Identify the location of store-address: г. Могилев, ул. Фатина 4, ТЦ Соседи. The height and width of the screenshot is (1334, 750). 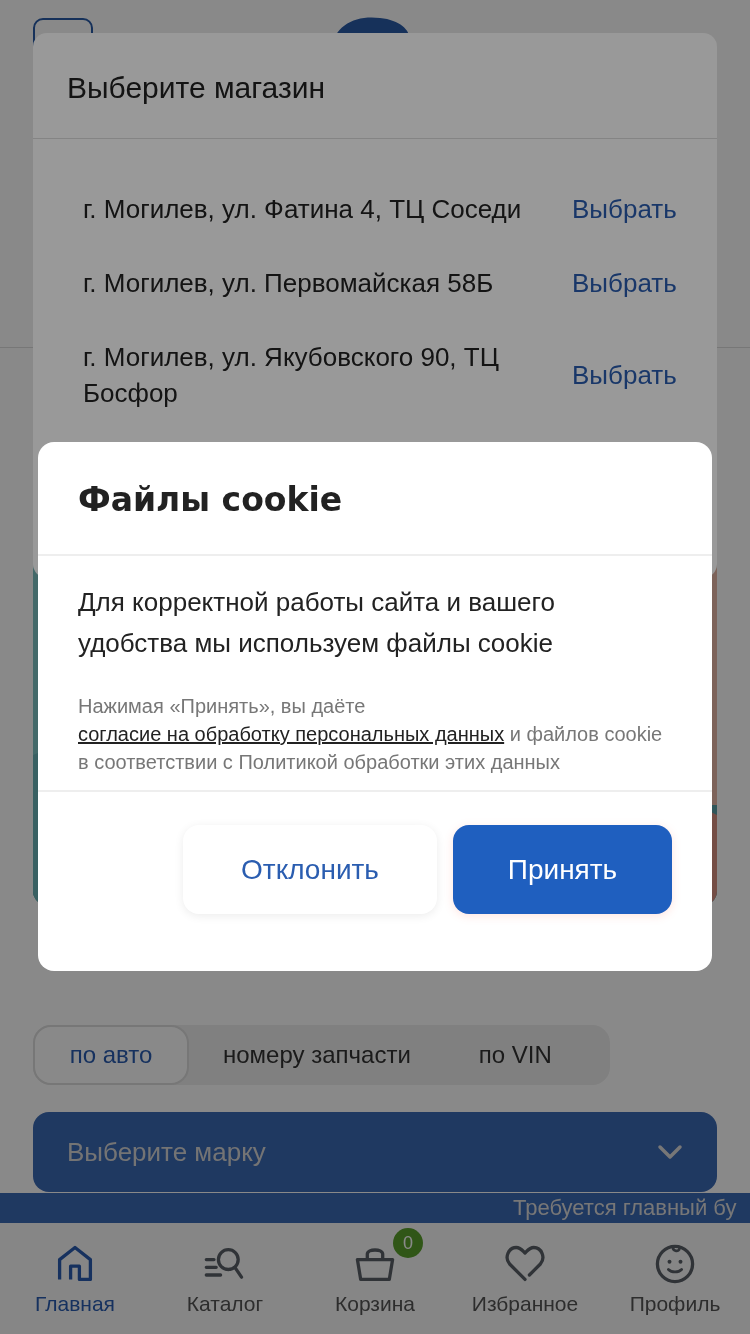
(303, 209).